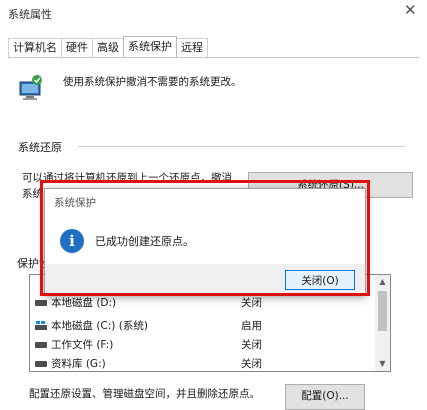 Image resolution: width=427 pixels, height=410 pixels. Describe the element at coordinates (150, 46) in the screenshot. I see `tab-system-protection: 系统保护` at that location.